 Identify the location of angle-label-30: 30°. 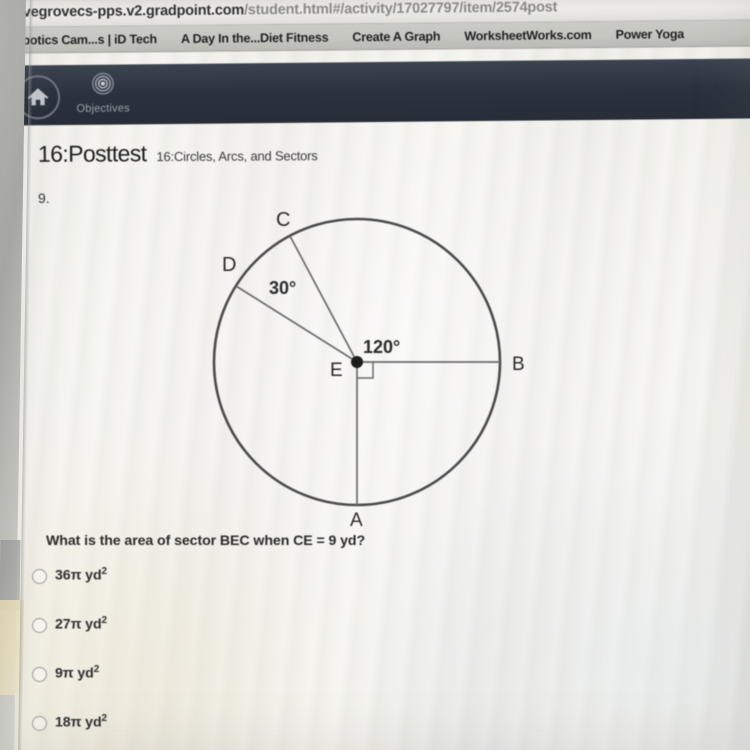
(282, 288).